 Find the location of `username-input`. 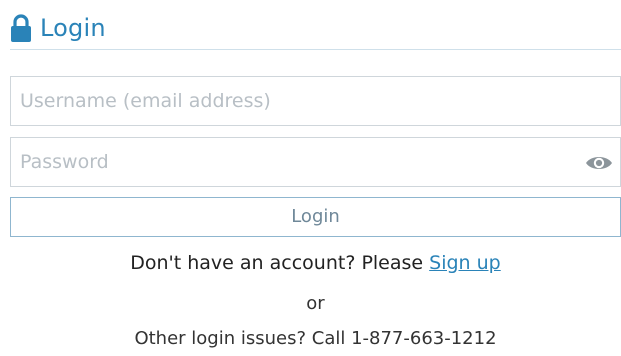

username-input is located at coordinates (315, 101).